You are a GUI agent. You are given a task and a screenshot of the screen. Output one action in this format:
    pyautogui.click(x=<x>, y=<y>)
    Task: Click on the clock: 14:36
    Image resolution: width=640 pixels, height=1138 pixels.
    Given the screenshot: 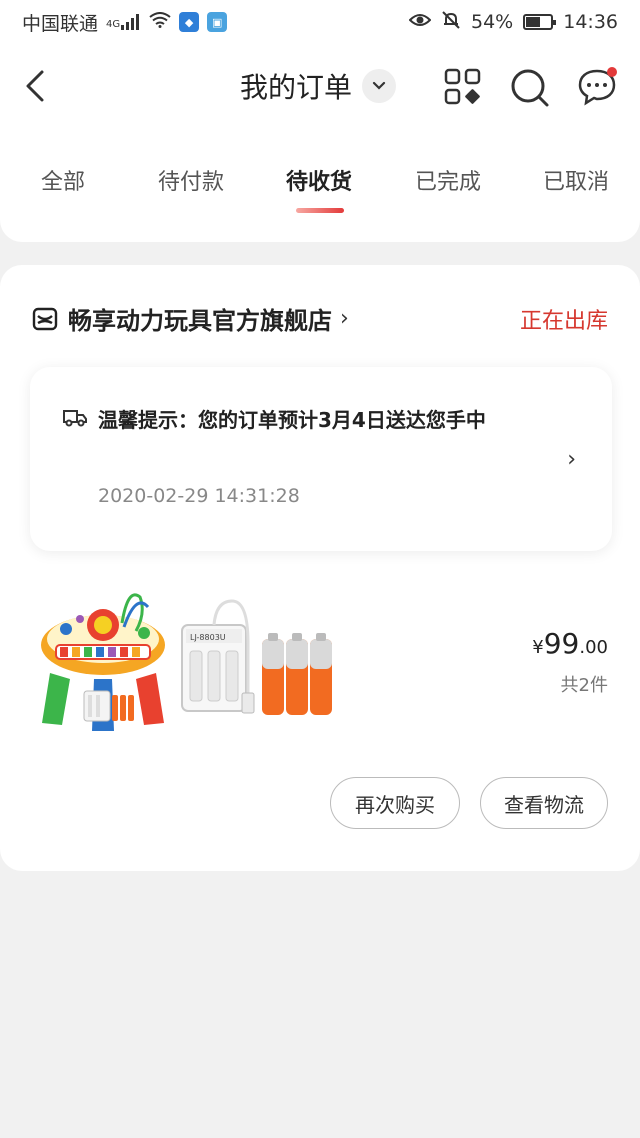 What is the action you would take?
    pyautogui.click(x=590, y=22)
    